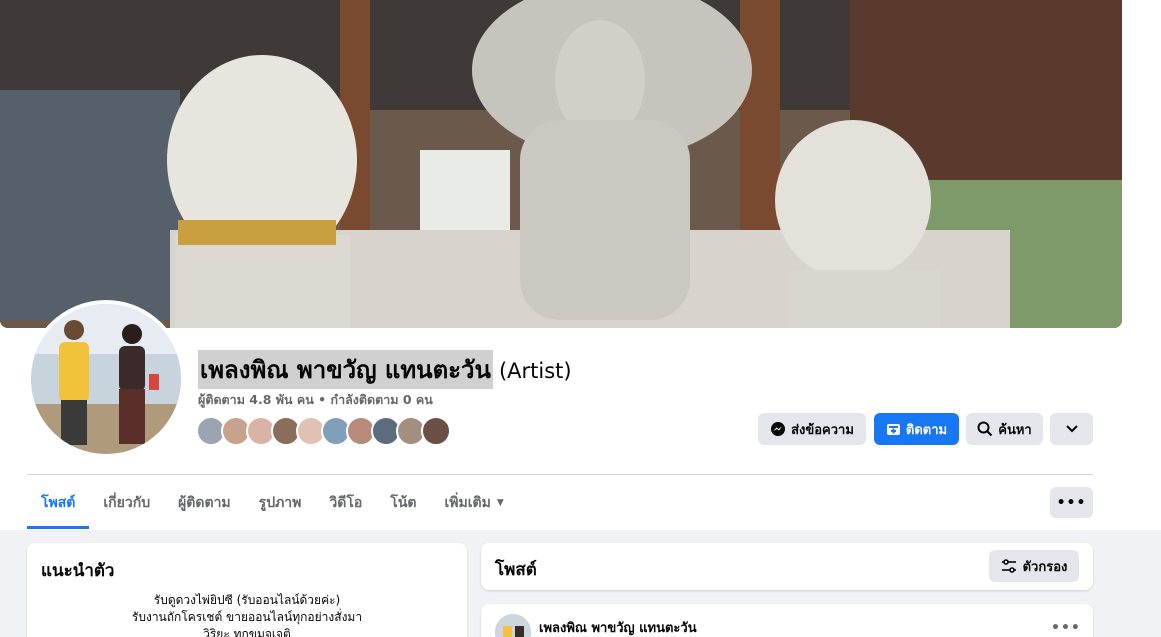  I want to click on tab-notes: โน้ต, so click(403, 502).